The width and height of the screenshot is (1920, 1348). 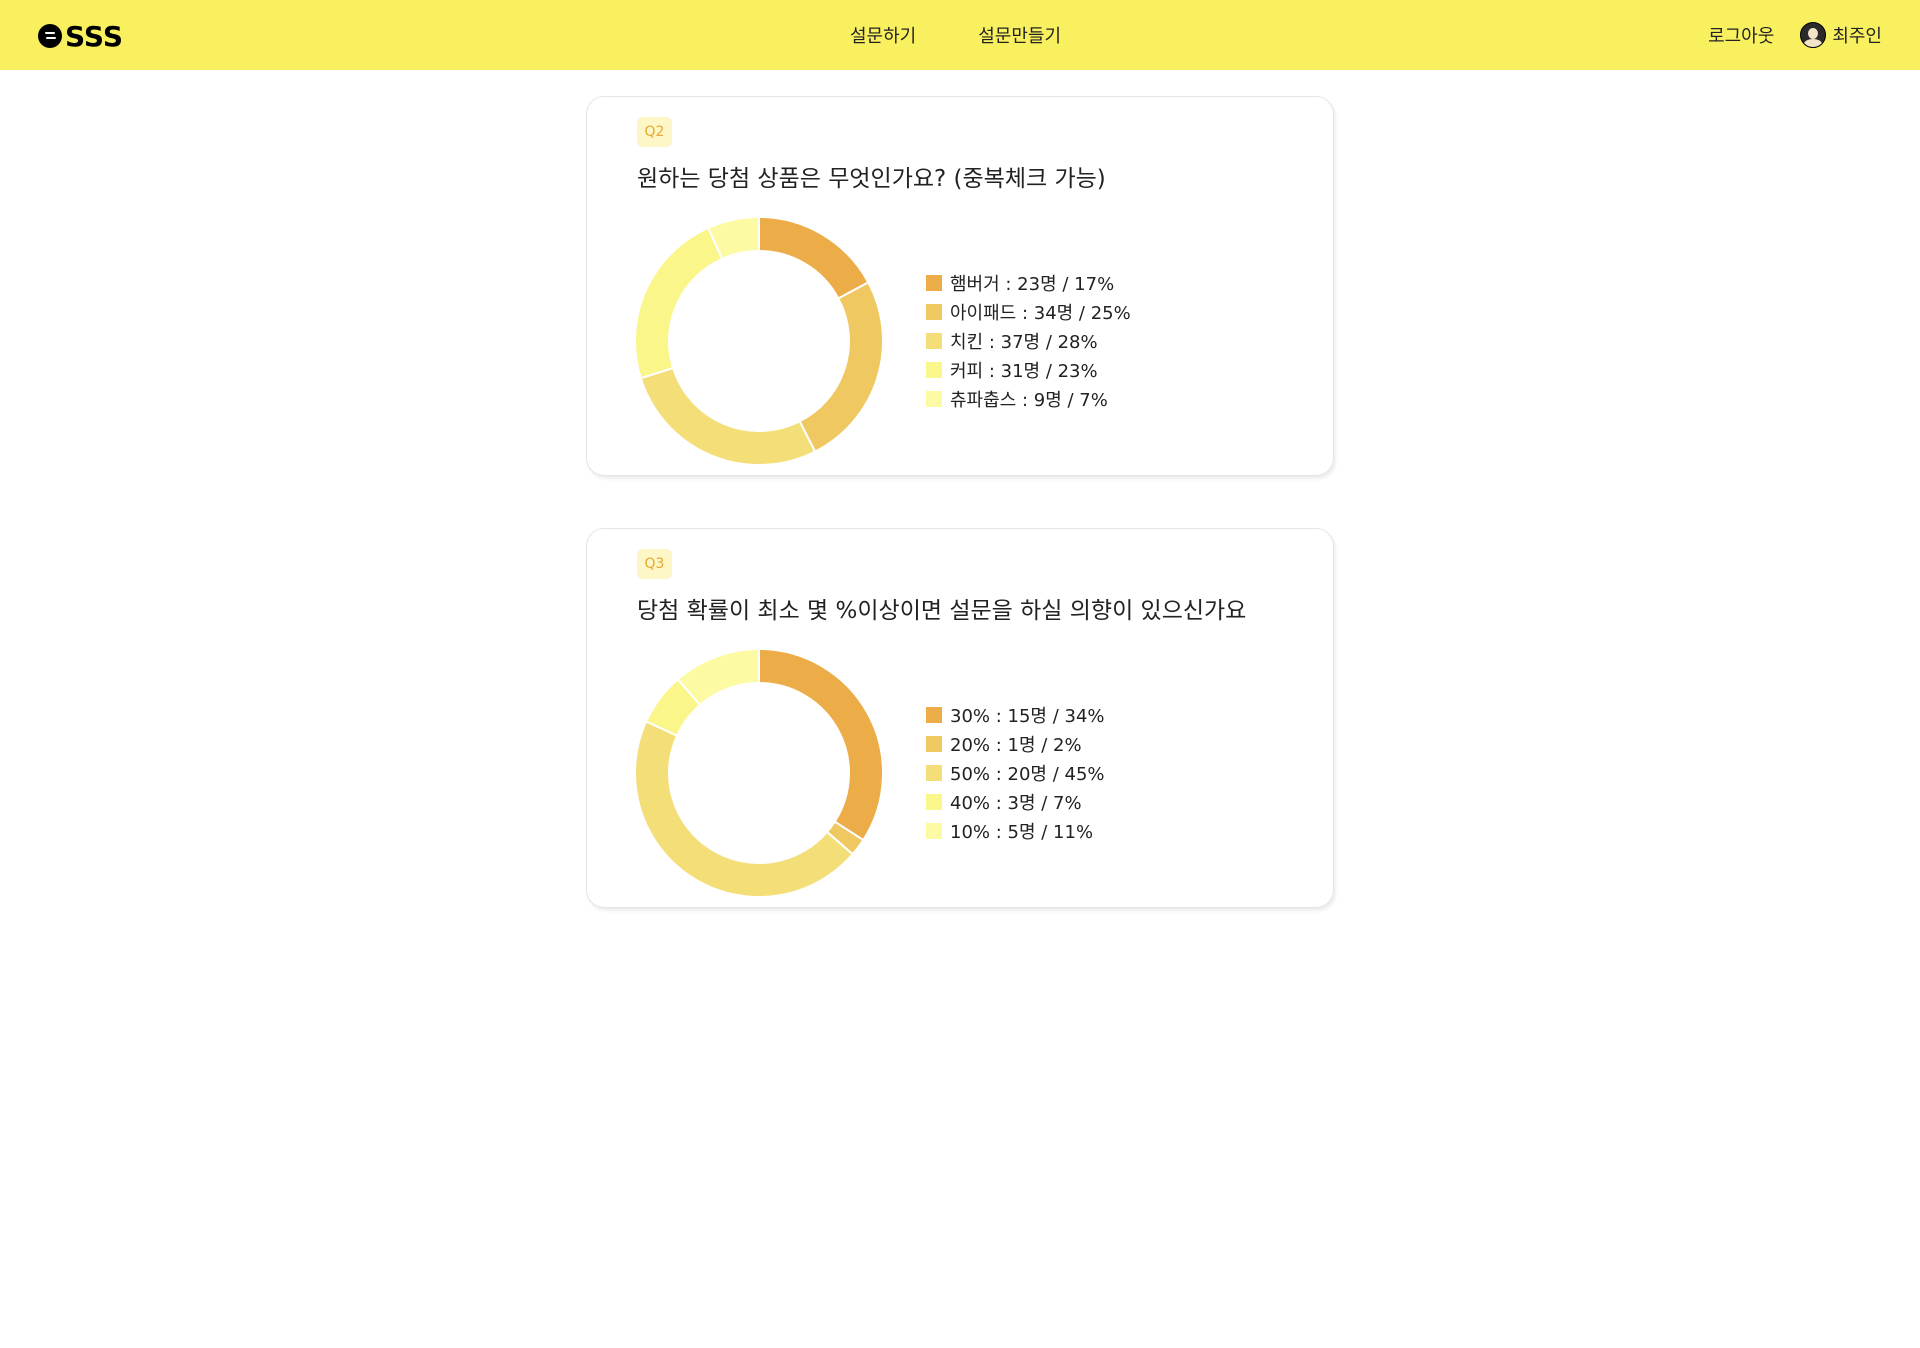 What do you see at coordinates (883, 35) in the screenshot?
I see `nav-take-survey: 설문하기` at bounding box center [883, 35].